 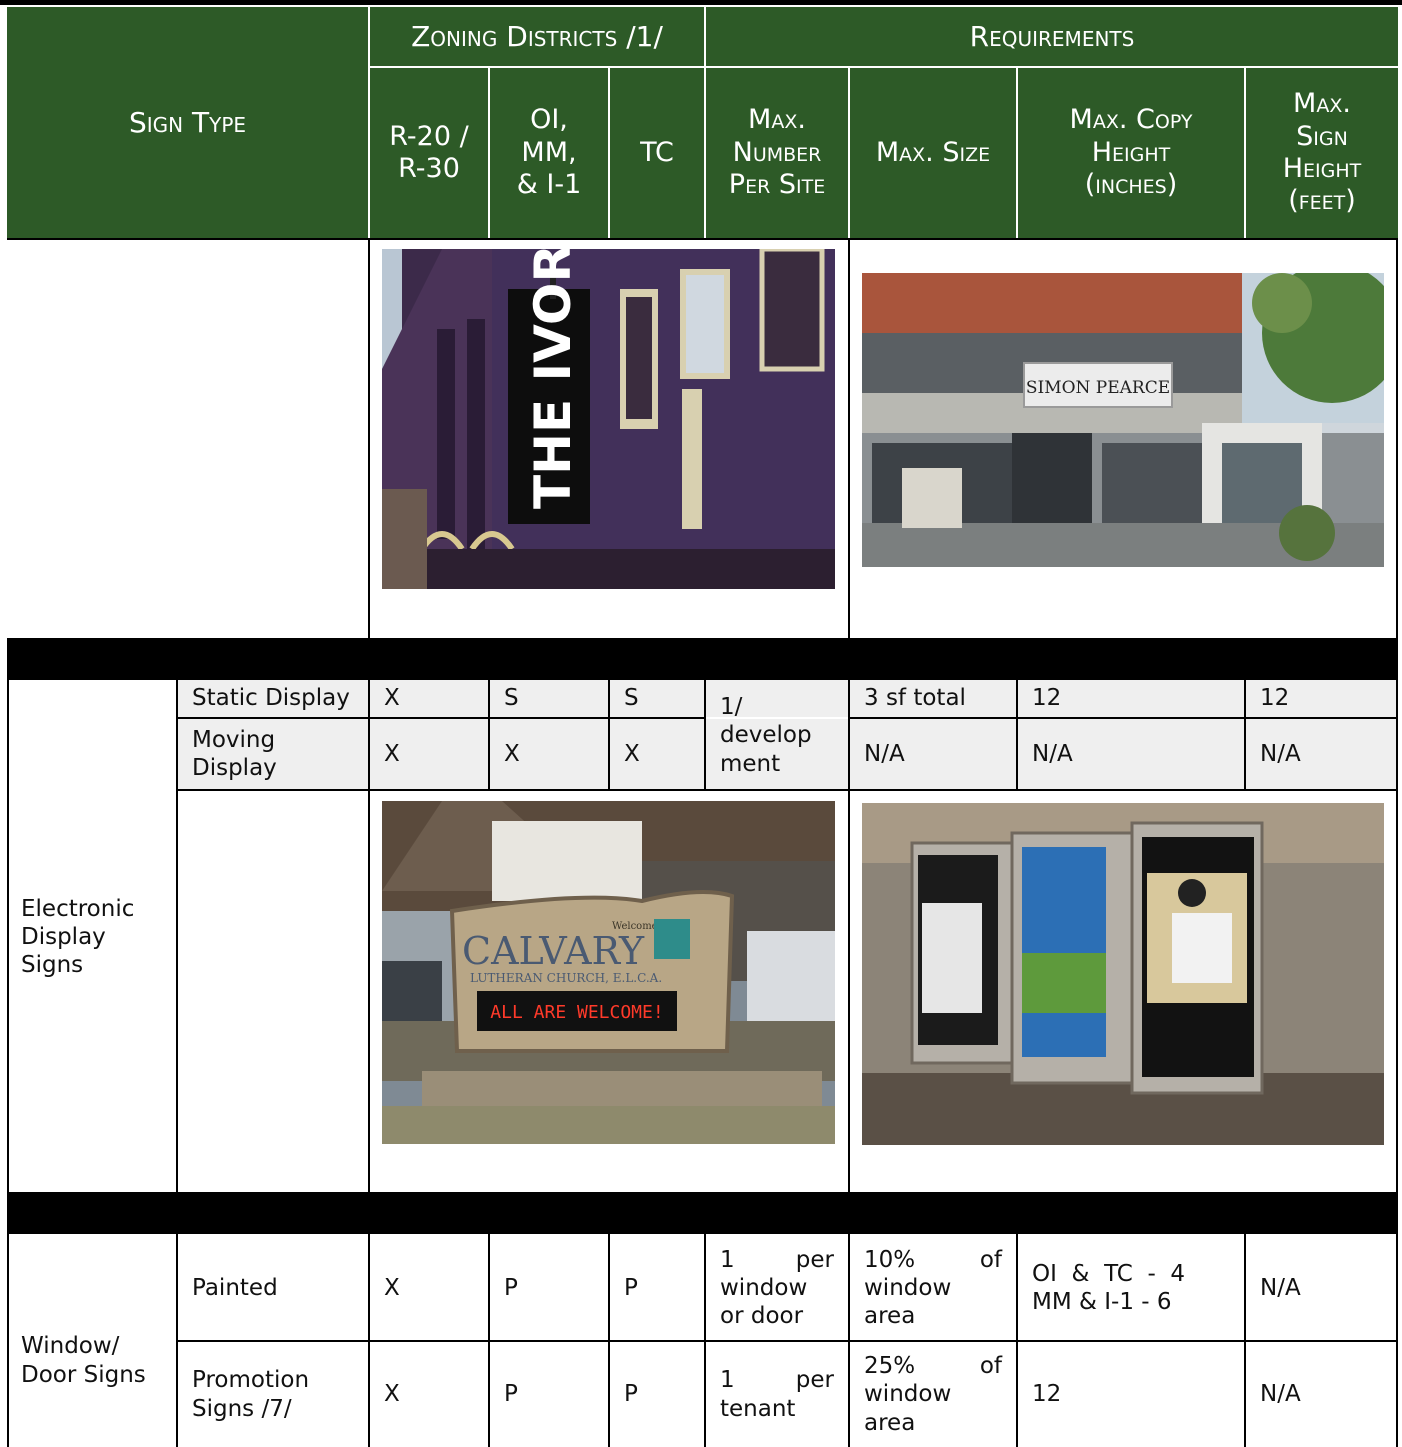 I want to click on moving-display-r20: X, so click(x=392, y=753).